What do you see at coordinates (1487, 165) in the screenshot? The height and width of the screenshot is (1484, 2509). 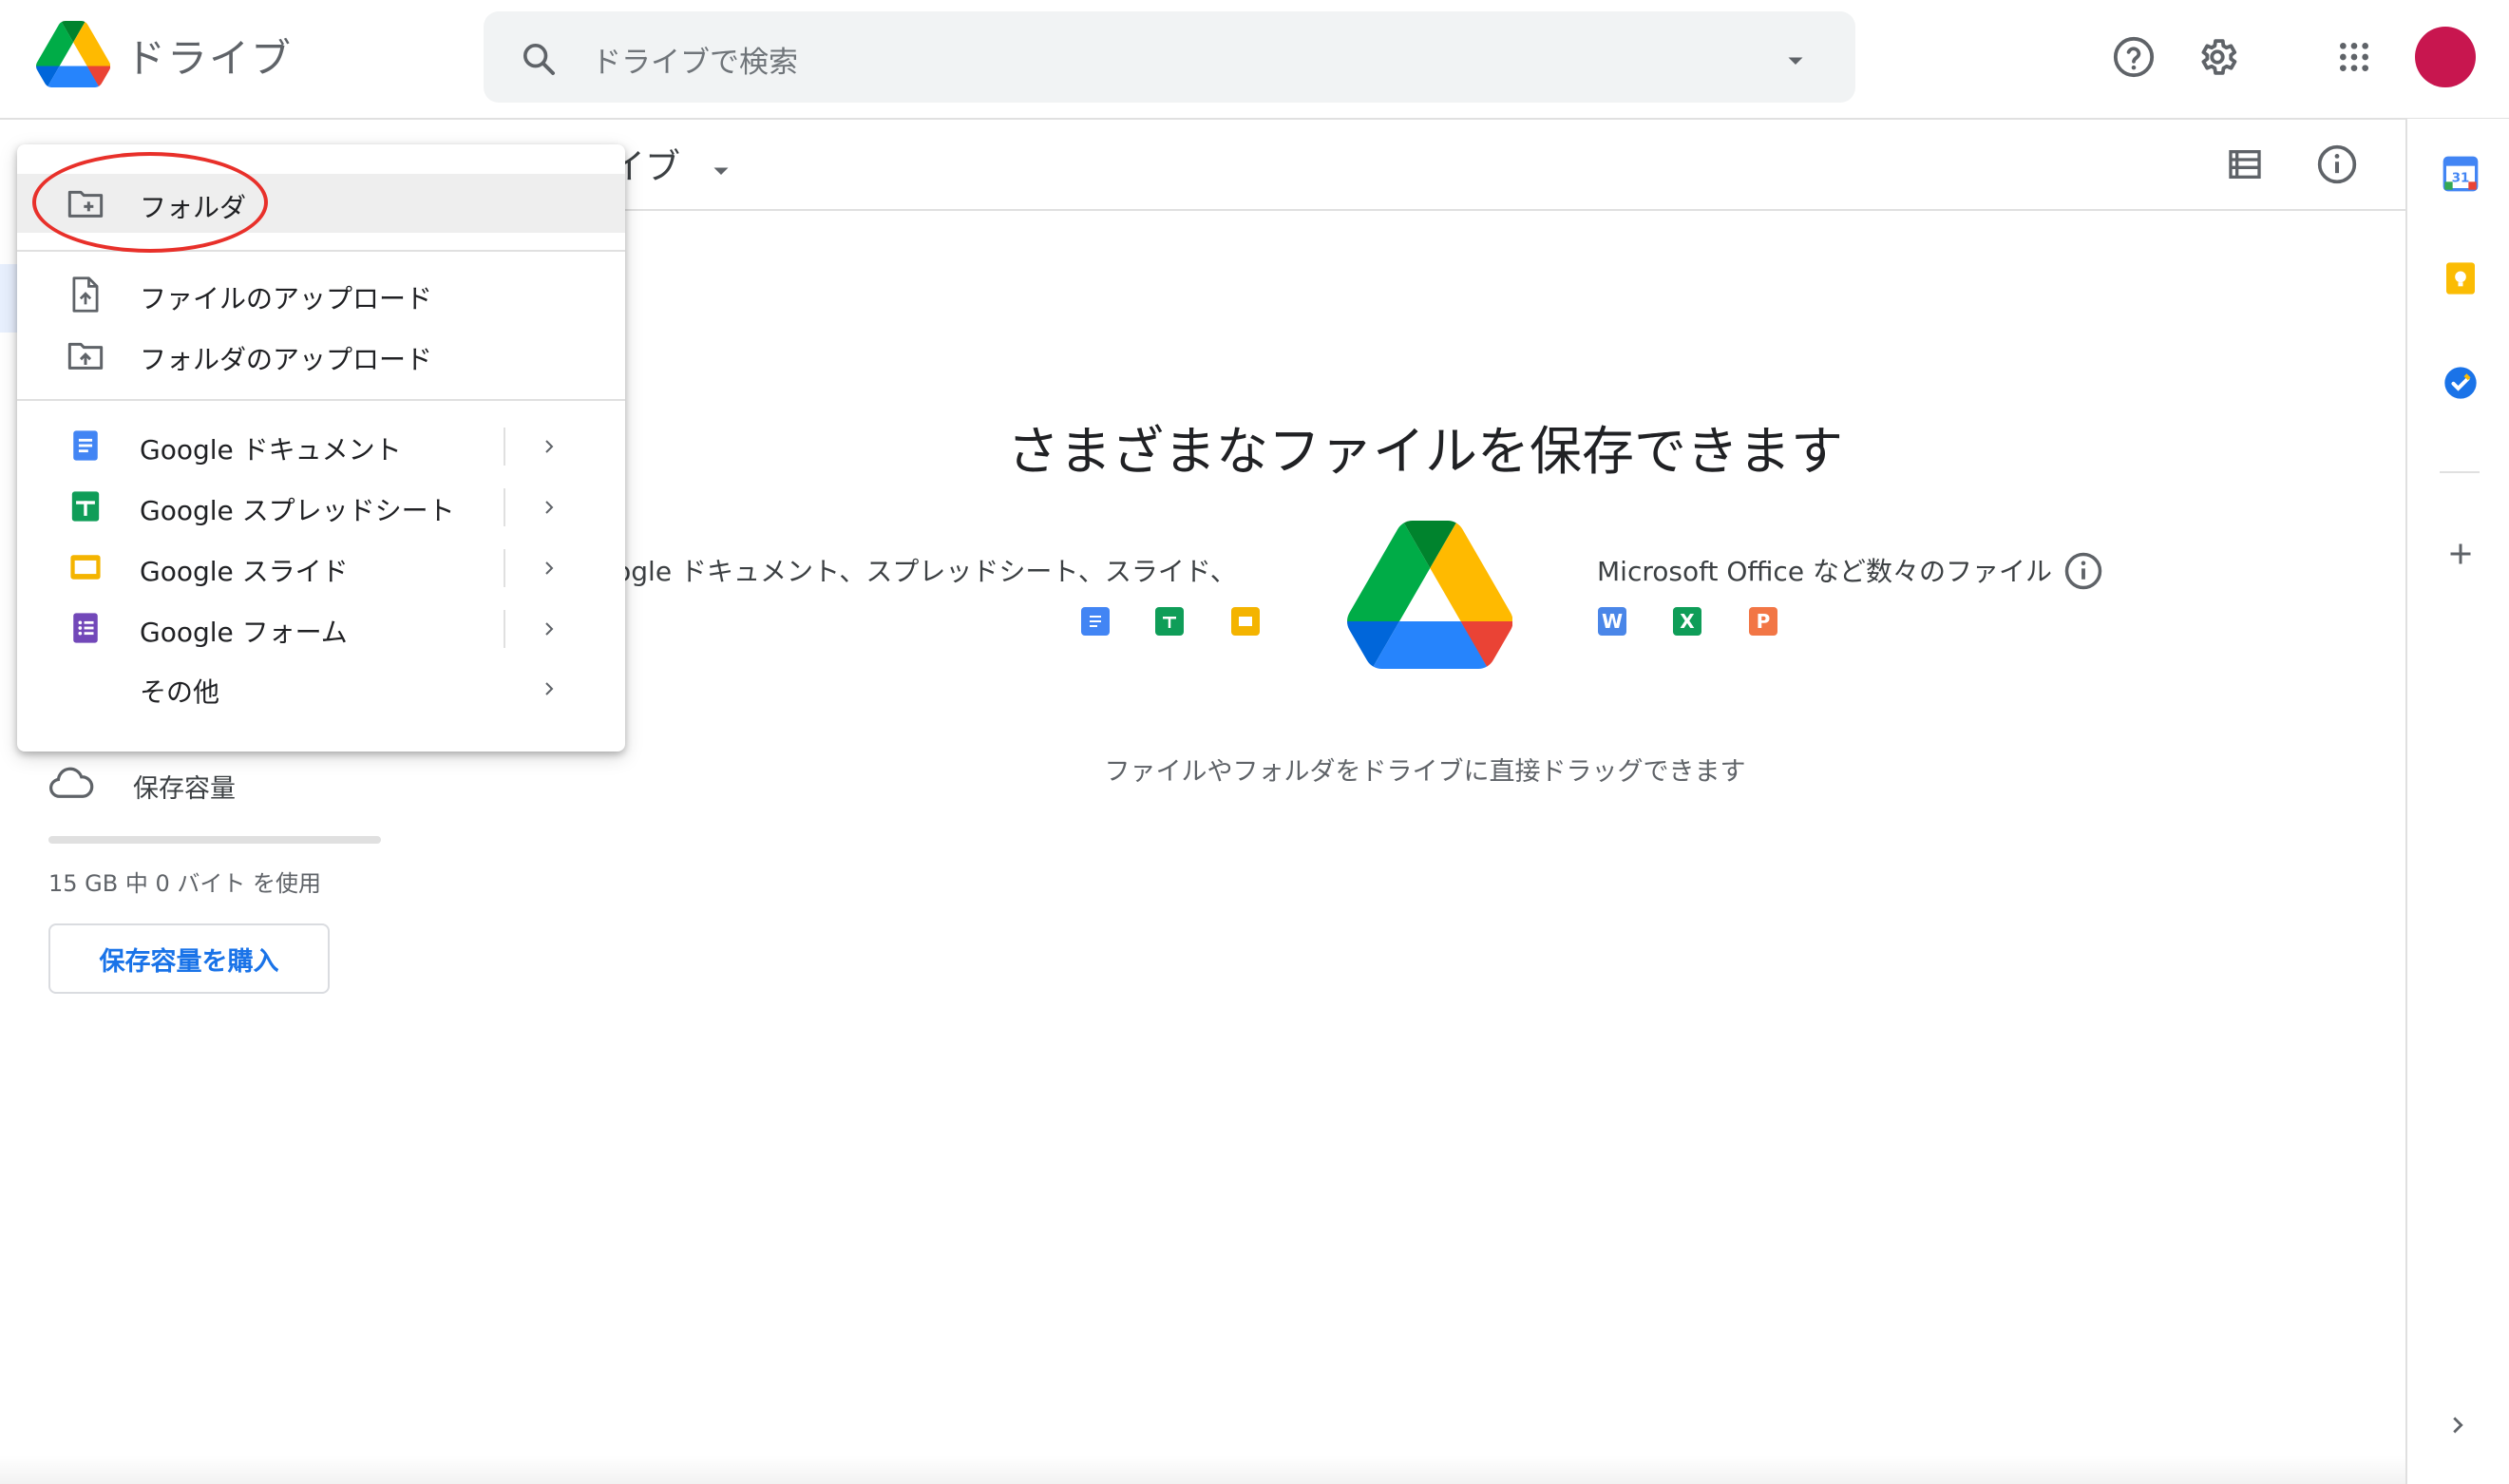 I see `main-toolbar: イブ` at bounding box center [1487, 165].